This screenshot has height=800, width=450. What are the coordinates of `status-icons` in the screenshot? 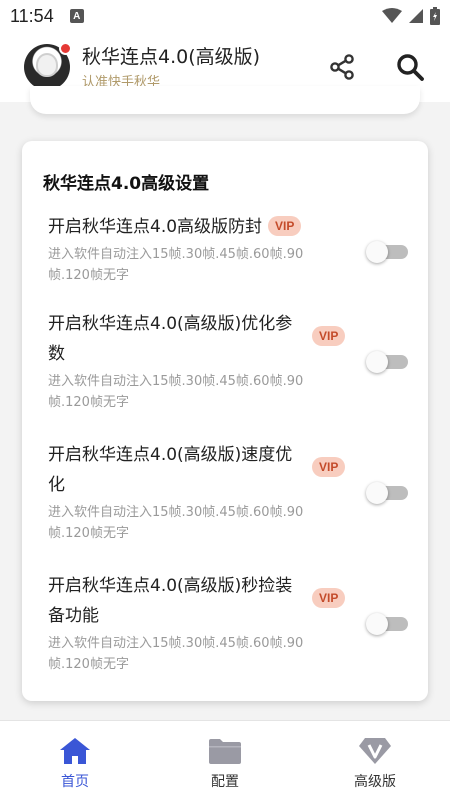 It's located at (411, 16).